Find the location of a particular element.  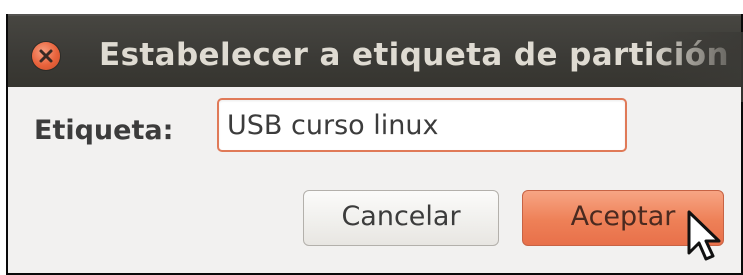

cancel-button: Cancelar is located at coordinates (401, 218).